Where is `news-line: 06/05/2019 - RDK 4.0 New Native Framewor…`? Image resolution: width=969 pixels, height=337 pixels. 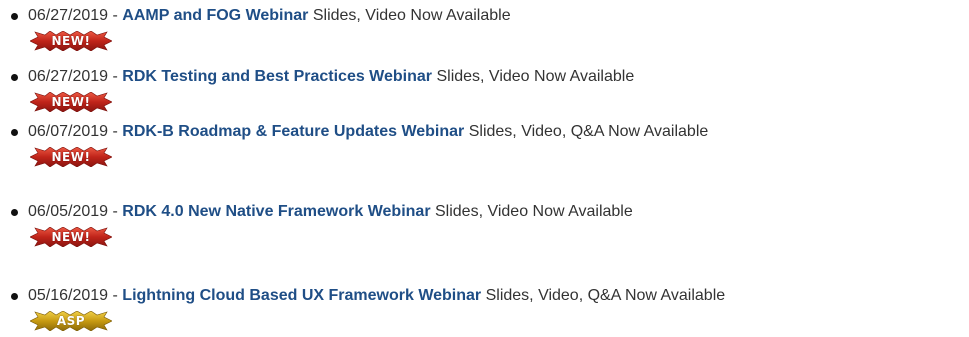 news-line: 06/05/2019 - RDK 4.0 New Native Framewor… is located at coordinates (330, 212).